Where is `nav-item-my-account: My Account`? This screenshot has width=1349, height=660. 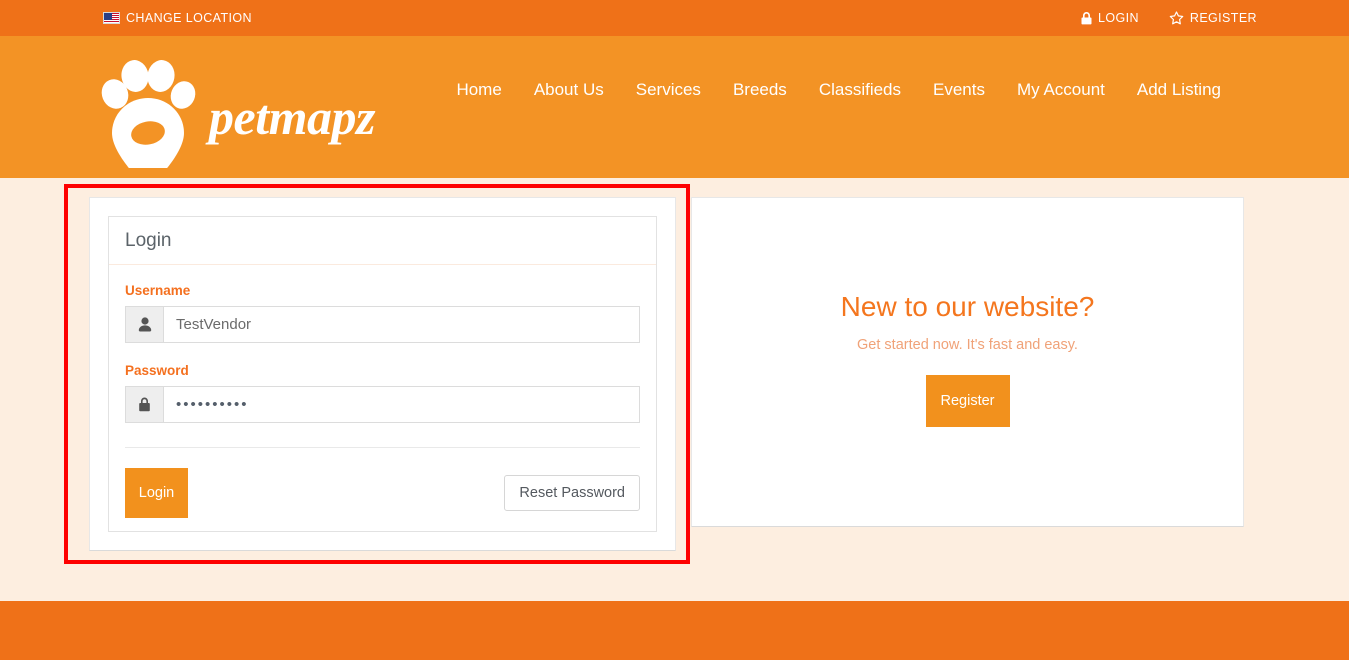
nav-item-my-account: My Account is located at coordinates (1061, 90).